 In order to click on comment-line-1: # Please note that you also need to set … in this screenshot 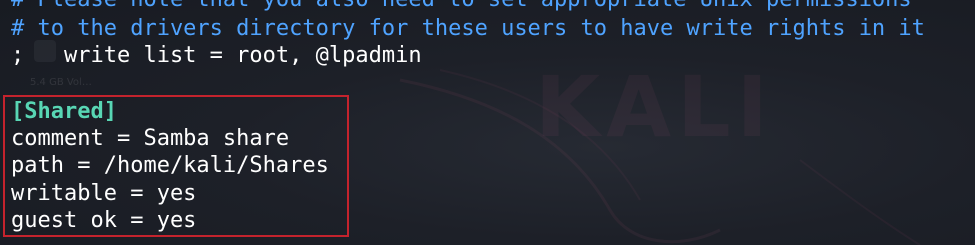, I will do `click(461, 6)`.